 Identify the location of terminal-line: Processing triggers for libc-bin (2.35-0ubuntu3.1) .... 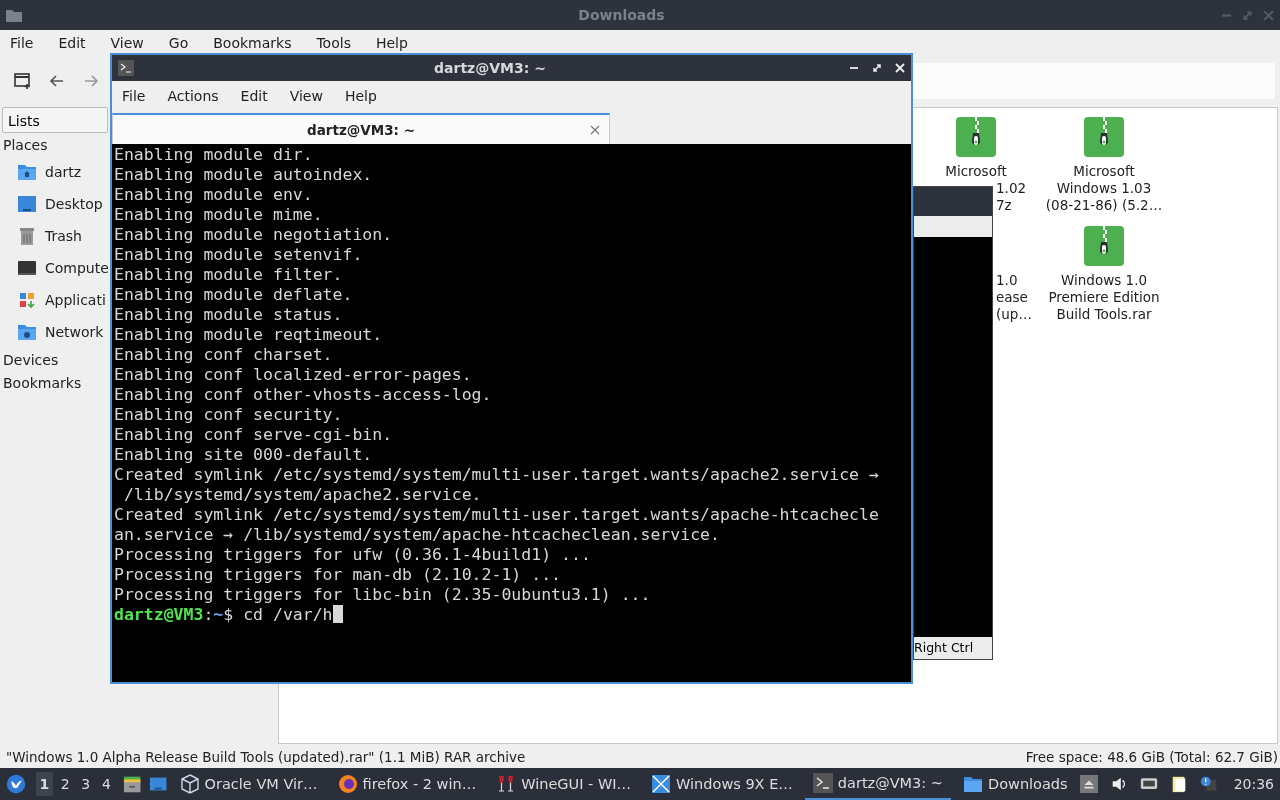
(383, 595).